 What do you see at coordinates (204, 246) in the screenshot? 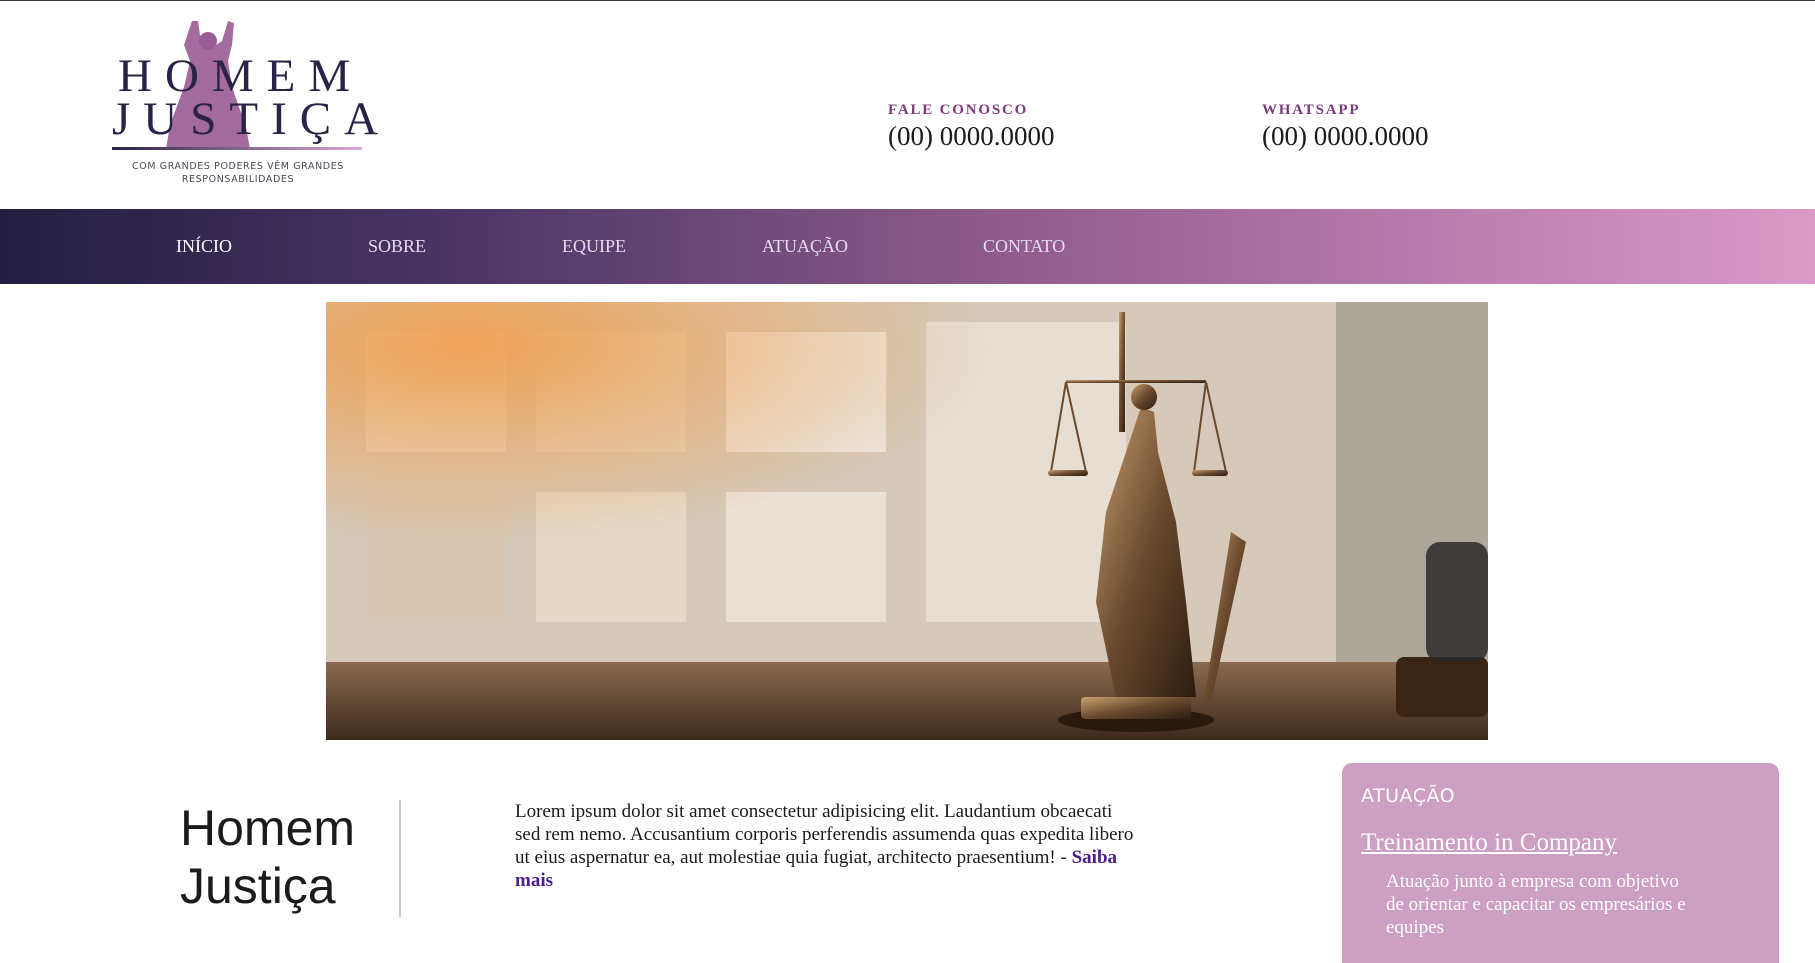
I see `nav-item-inicio: INÍCIO` at bounding box center [204, 246].